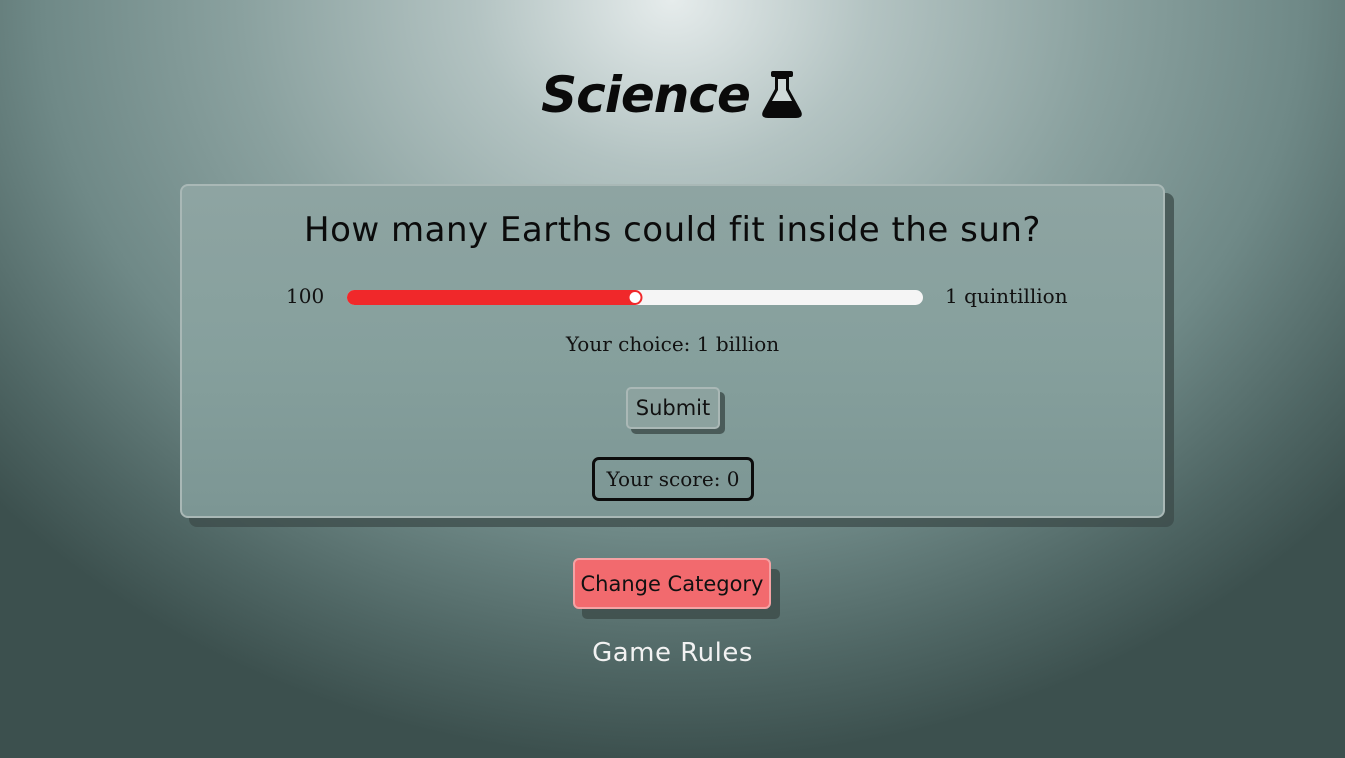 This screenshot has height=758, width=1345. What do you see at coordinates (672, 344) in the screenshot?
I see `choice-readout: Your choice: 1 billion` at bounding box center [672, 344].